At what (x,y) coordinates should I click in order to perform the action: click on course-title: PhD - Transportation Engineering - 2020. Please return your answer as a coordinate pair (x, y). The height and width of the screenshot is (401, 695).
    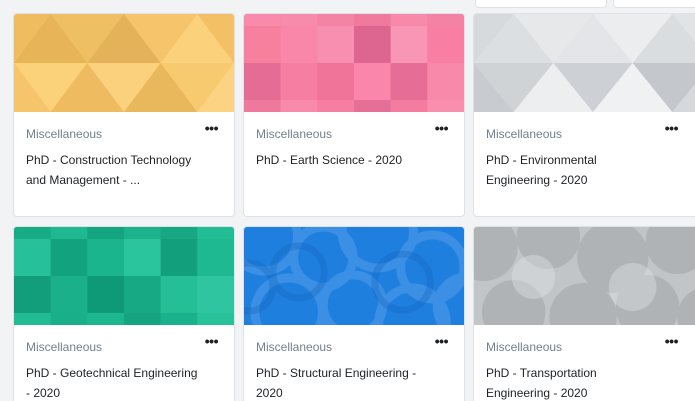
    Looking at the image, I should click on (573, 382).